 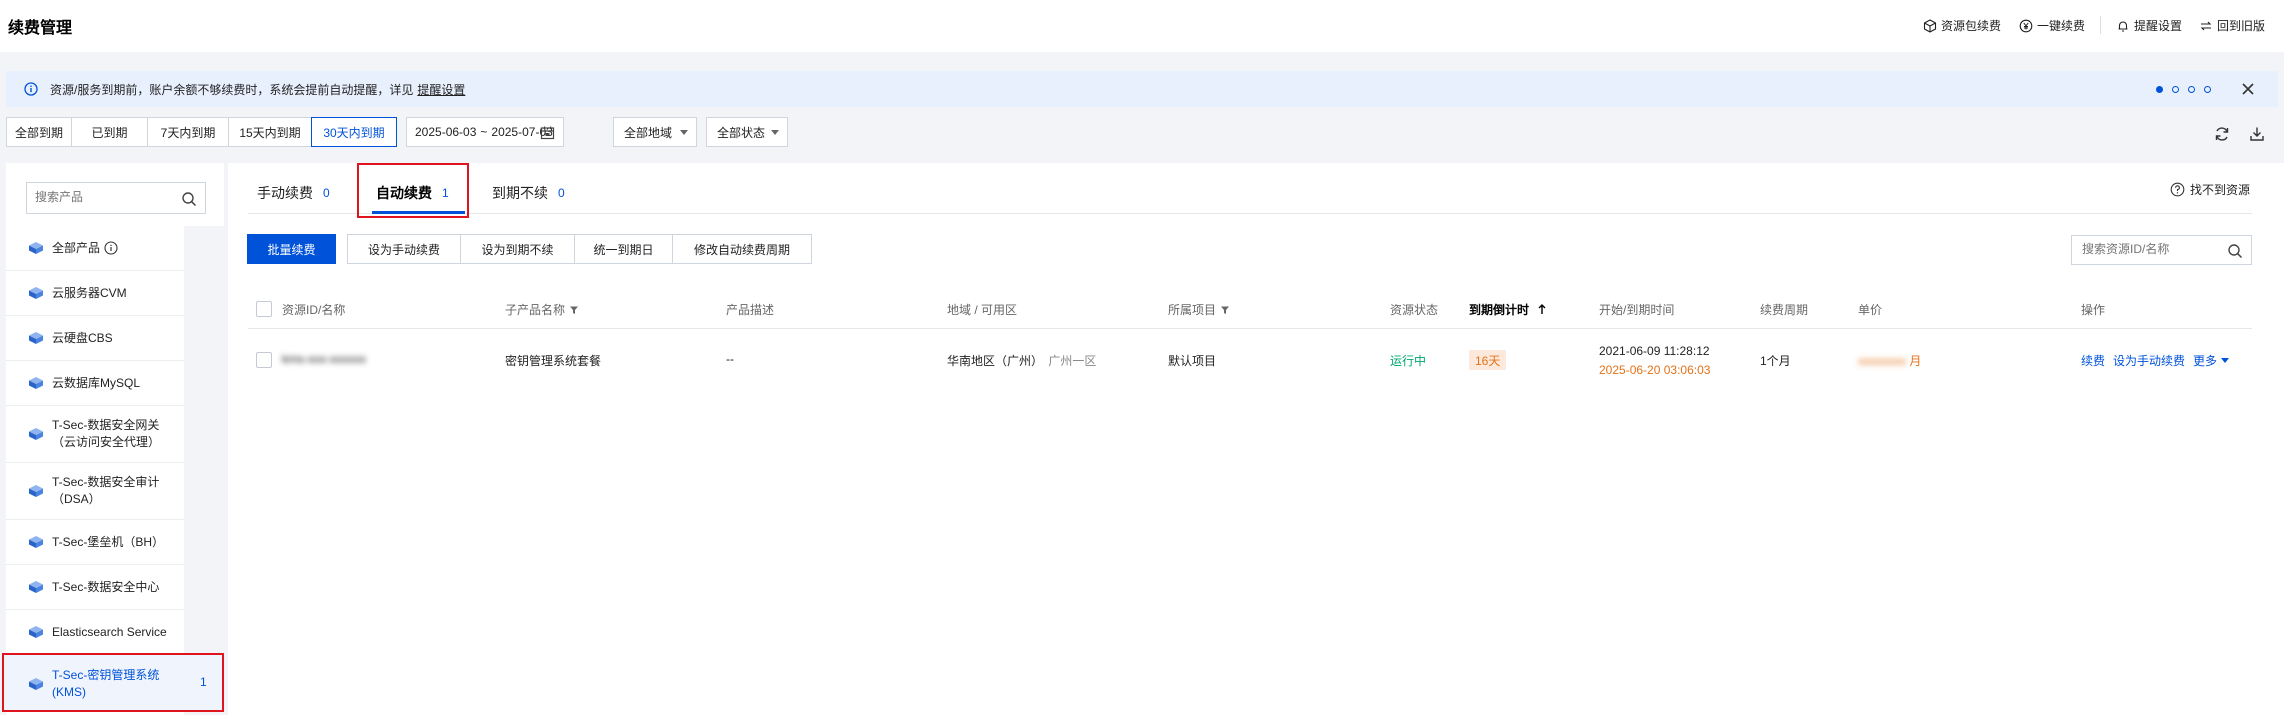 What do you see at coordinates (2149, 360) in the screenshot?
I see `set-manual-renew-link: 设为手动续费` at bounding box center [2149, 360].